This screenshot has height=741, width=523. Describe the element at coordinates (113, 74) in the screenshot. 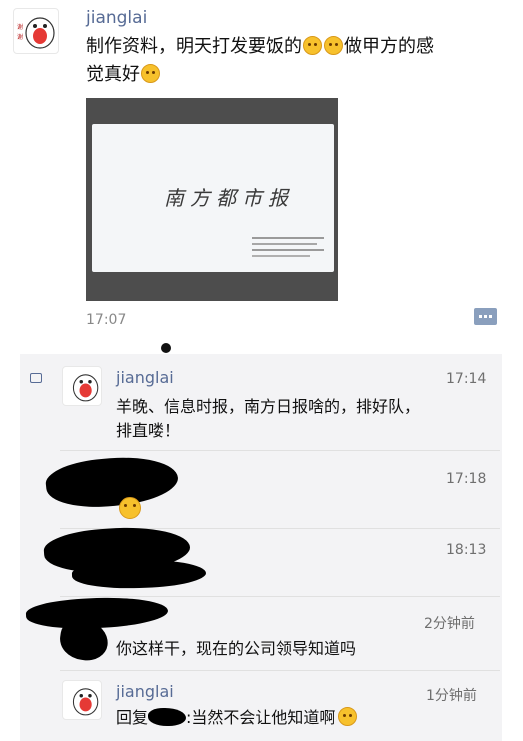

I see `post-text-line2: 觉真好` at that location.